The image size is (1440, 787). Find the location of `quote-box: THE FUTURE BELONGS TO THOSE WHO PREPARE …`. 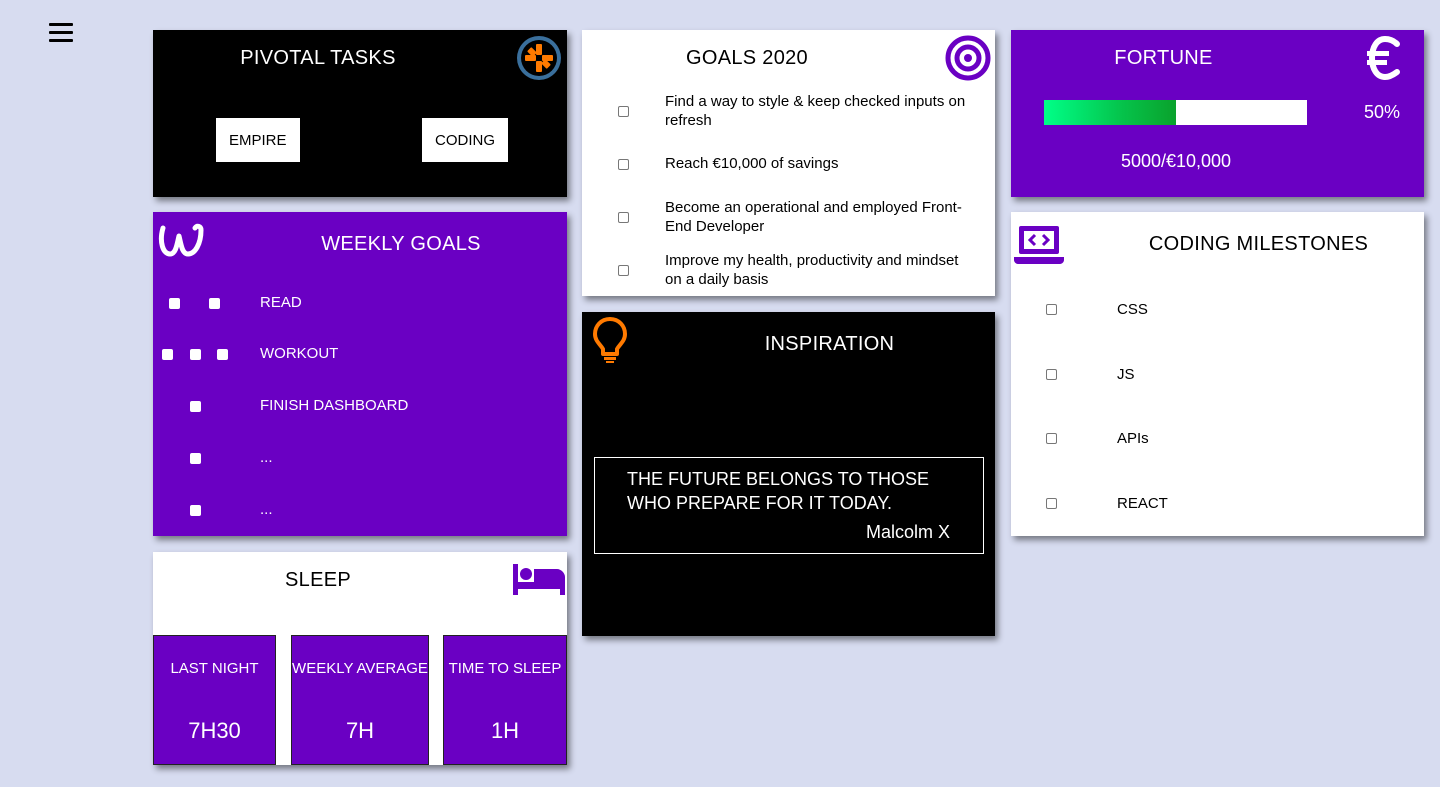

quote-box: THE FUTURE BELONGS TO THOSE WHO PREPARE … is located at coordinates (789, 505).